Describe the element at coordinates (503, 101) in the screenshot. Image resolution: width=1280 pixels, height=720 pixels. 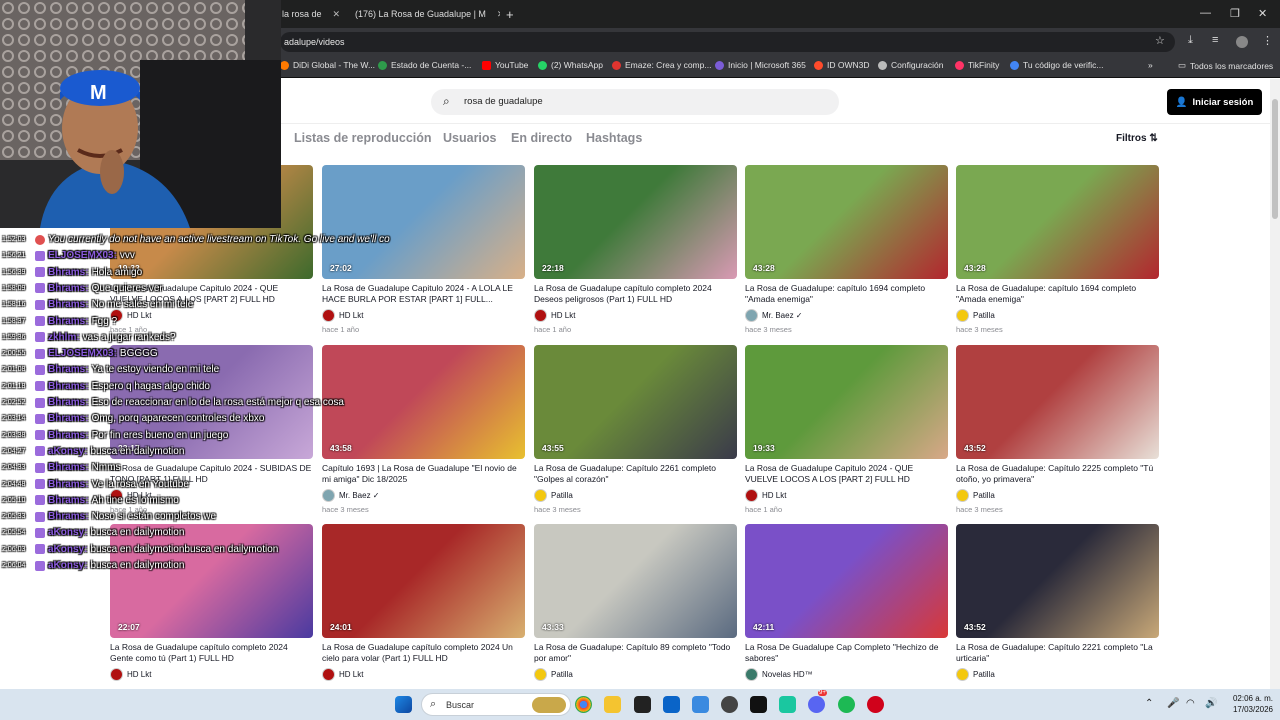
I see `search-input: rosa de guadalupe` at that location.